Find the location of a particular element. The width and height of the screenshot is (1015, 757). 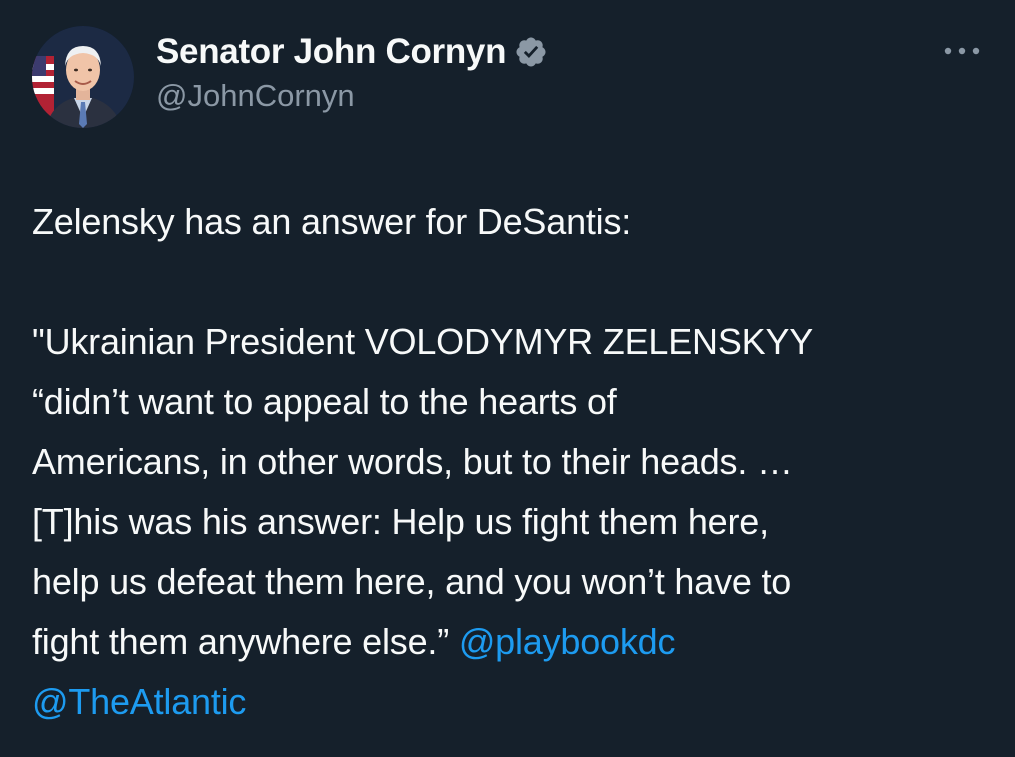

display-name: Senator John Cornyn is located at coordinates (331, 52).